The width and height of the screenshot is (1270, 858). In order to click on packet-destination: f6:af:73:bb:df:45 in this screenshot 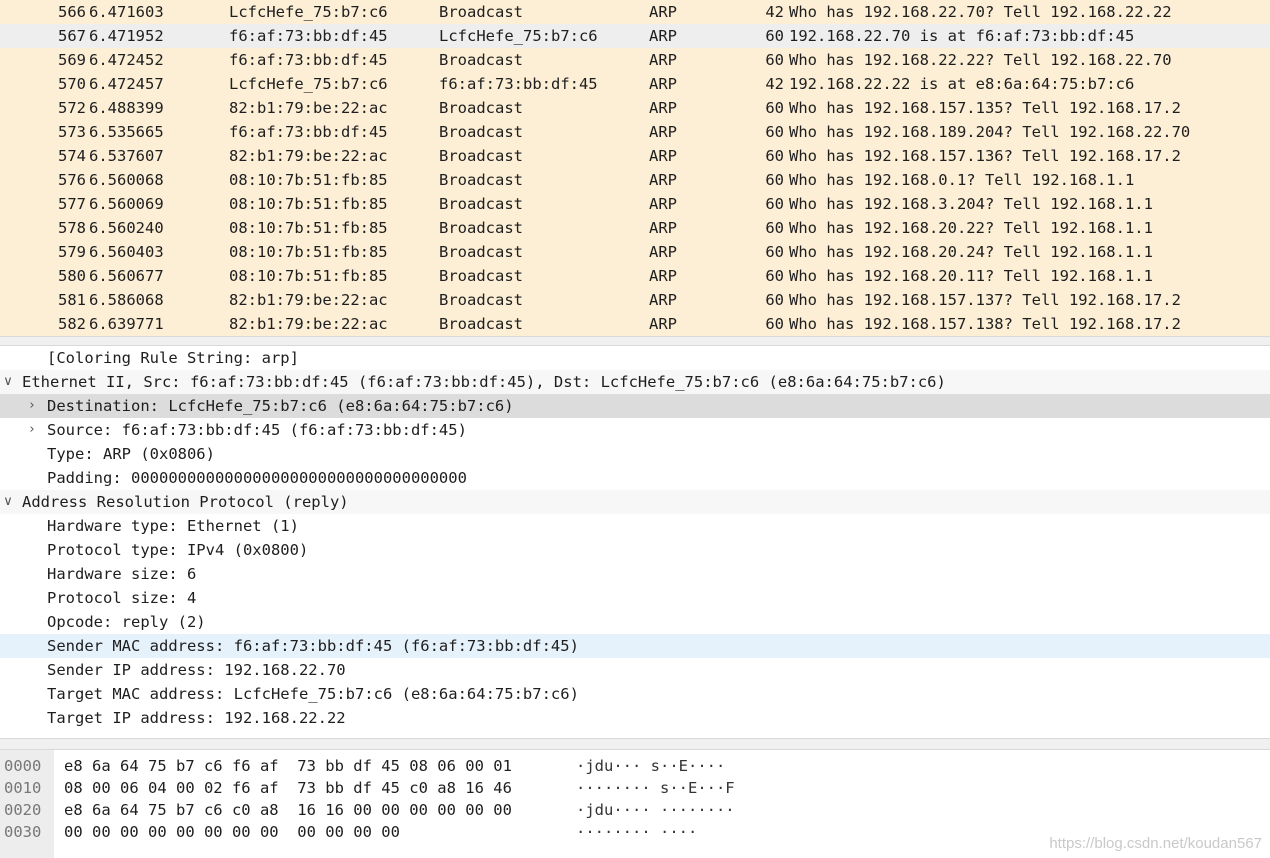, I will do `click(518, 84)`.